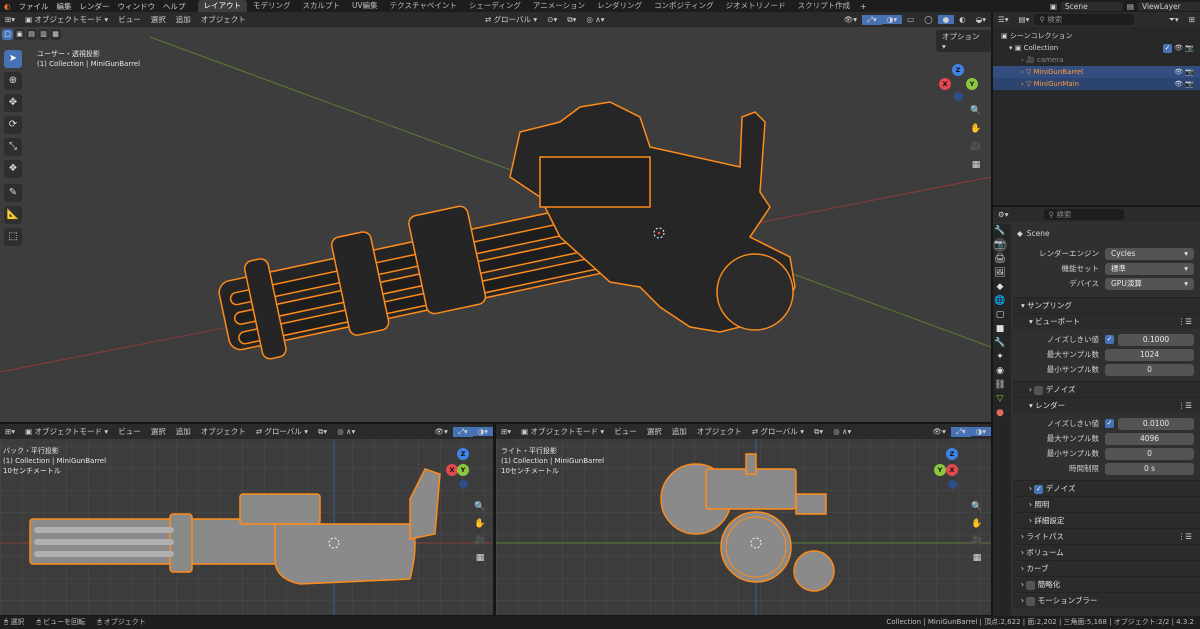 This screenshot has height=629, width=1200. What do you see at coordinates (1084, 19) in the screenshot?
I see `outliner-search: ⚲ 検索` at bounding box center [1084, 19].